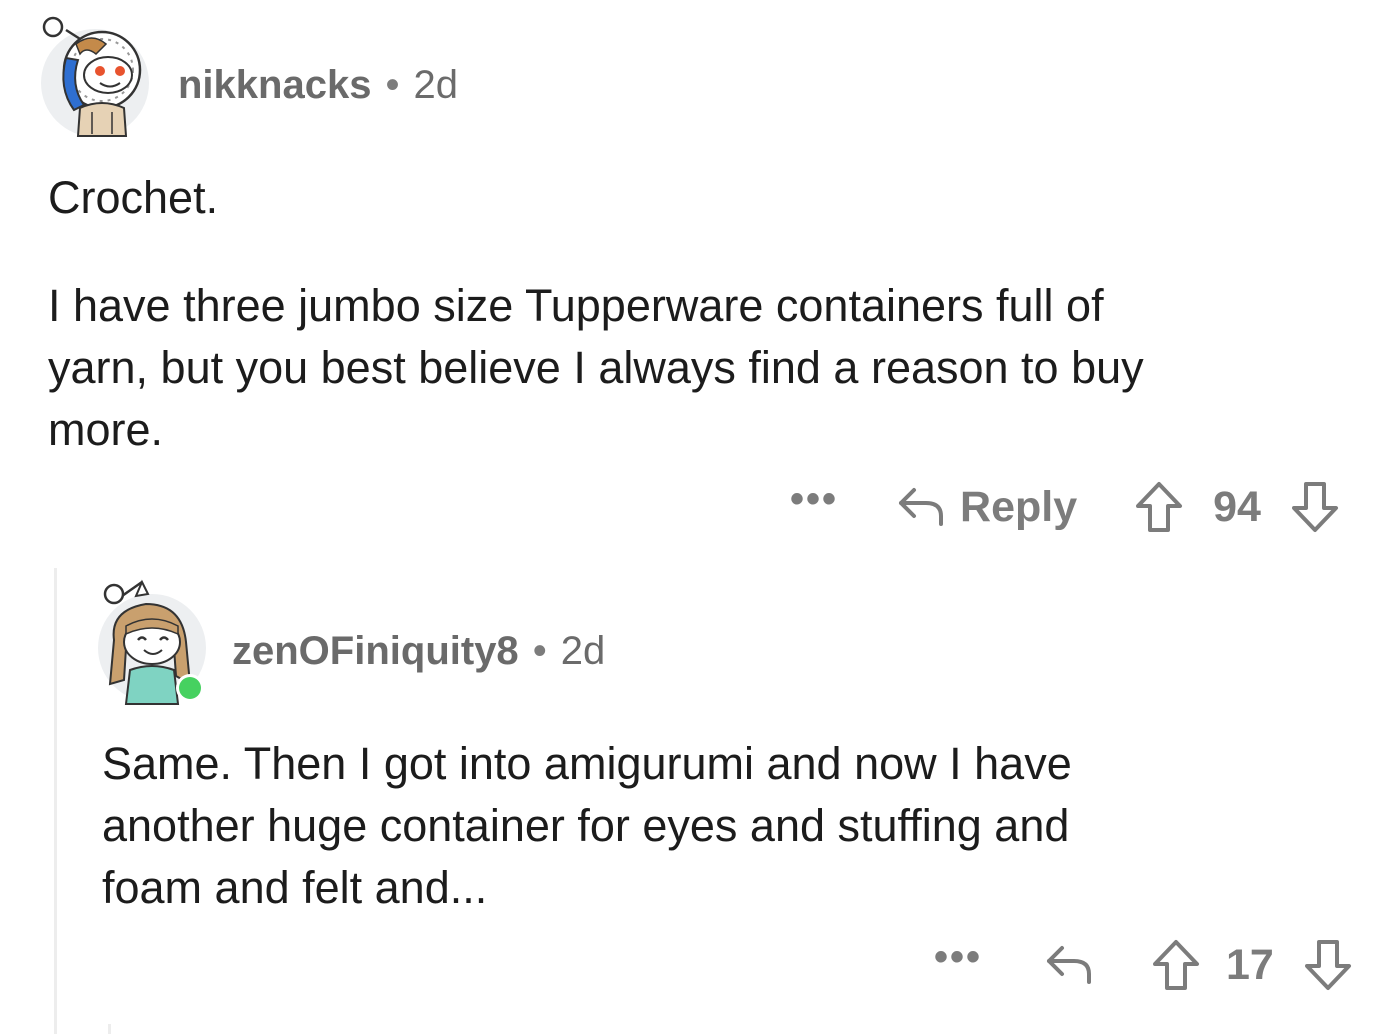 The image size is (1390, 1034). Describe the element at coordinates (133, 197) in the screenshot. I see `comment-paragraph: Crochet.` at that location.